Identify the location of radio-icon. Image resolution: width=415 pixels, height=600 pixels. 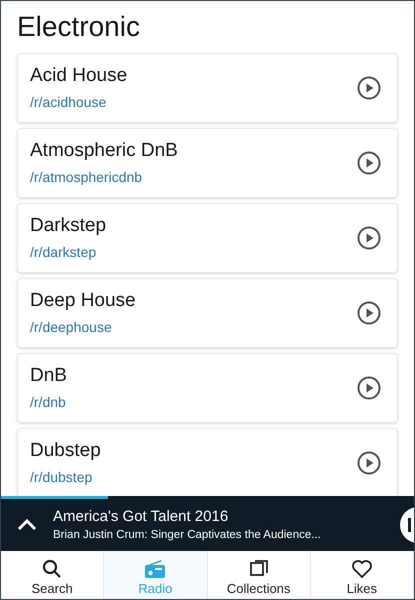
(155, 569).